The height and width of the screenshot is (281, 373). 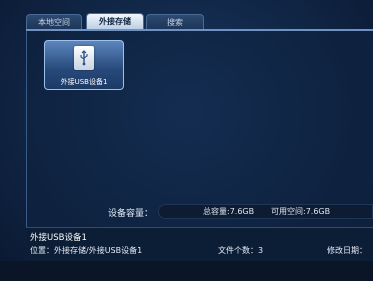 I want to click on file-count-text: 文件个数：3, so click(x=241, y=250).